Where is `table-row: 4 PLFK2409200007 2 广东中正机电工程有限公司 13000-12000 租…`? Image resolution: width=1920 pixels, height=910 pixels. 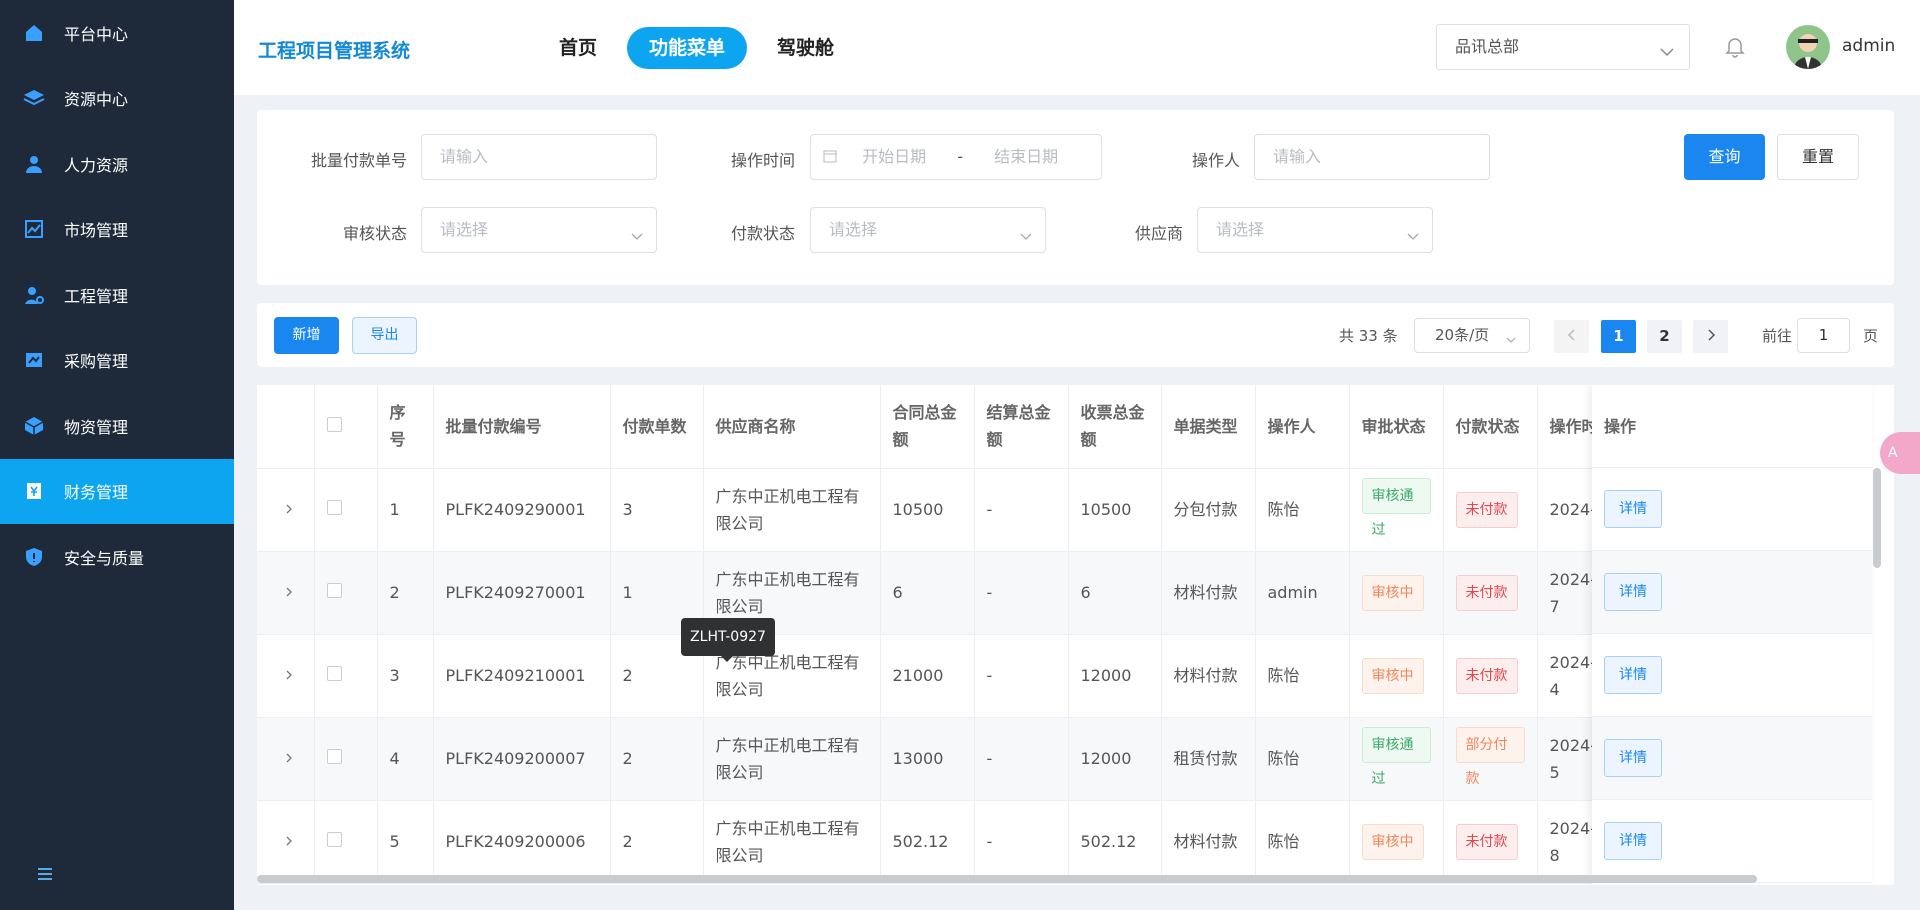
table-row: 4 PLFK2409200007 2 广东中正机电工程有限公司 13000-12000 租… is located at coordinates (944, 759).